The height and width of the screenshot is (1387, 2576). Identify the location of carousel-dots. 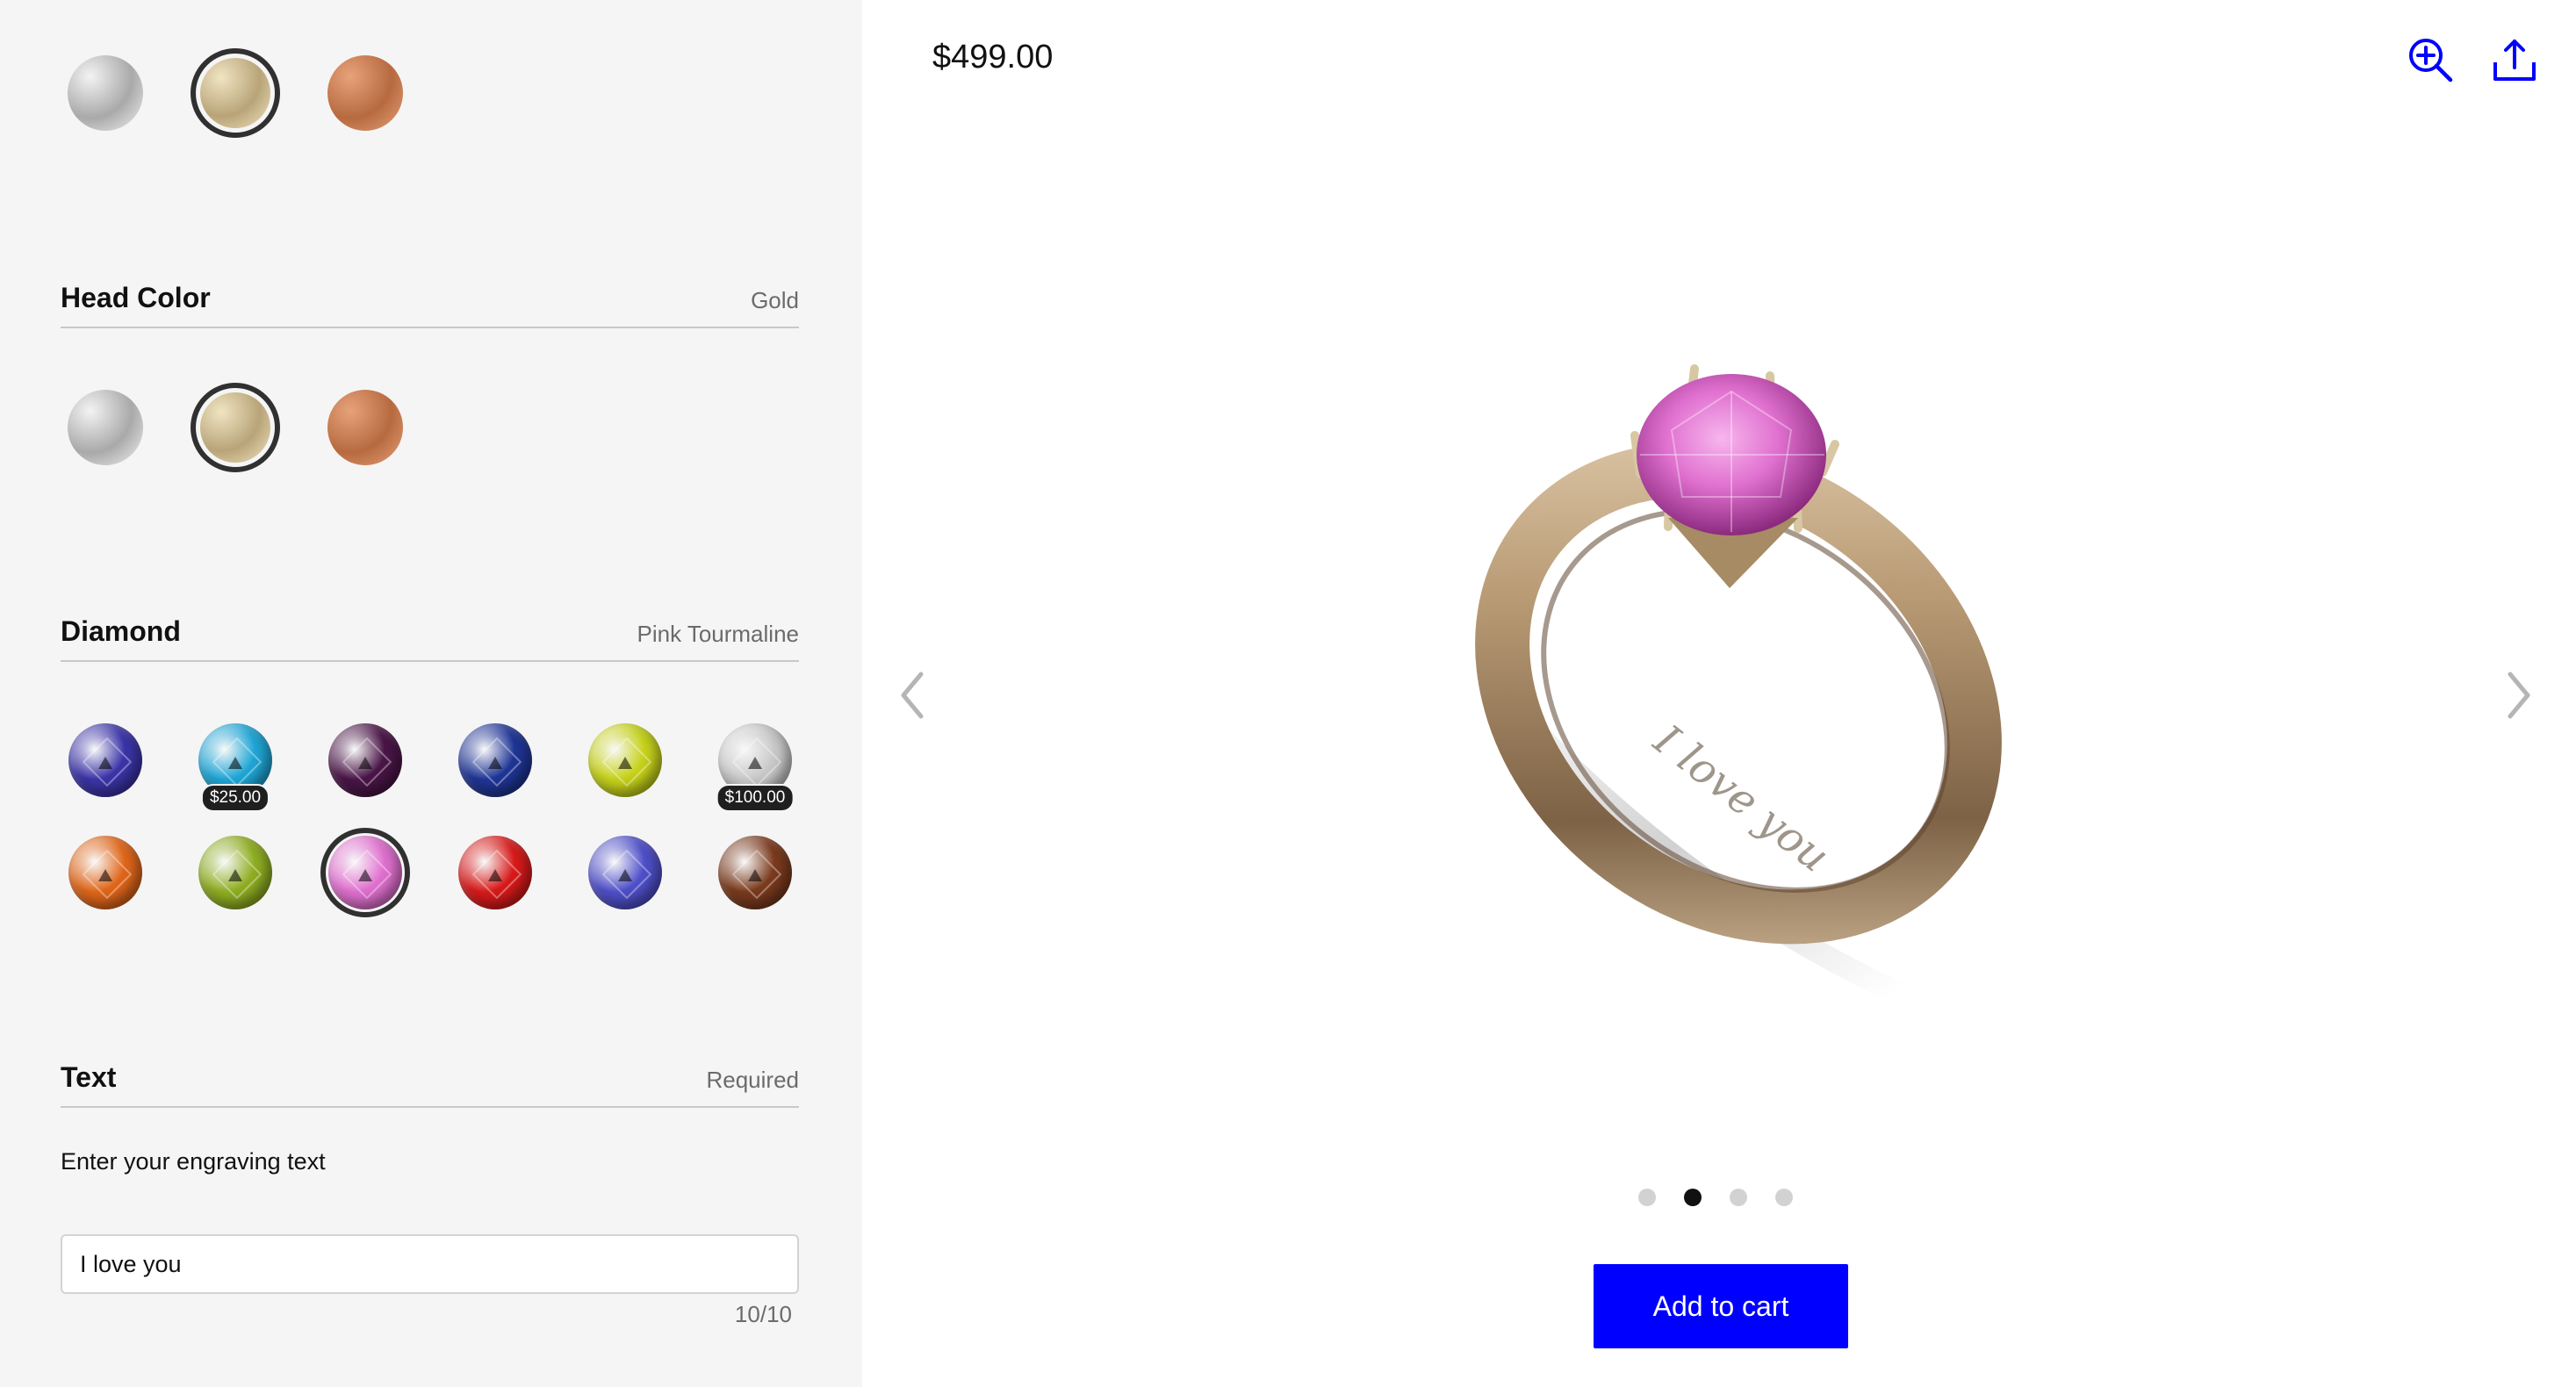
(1717, 1197).